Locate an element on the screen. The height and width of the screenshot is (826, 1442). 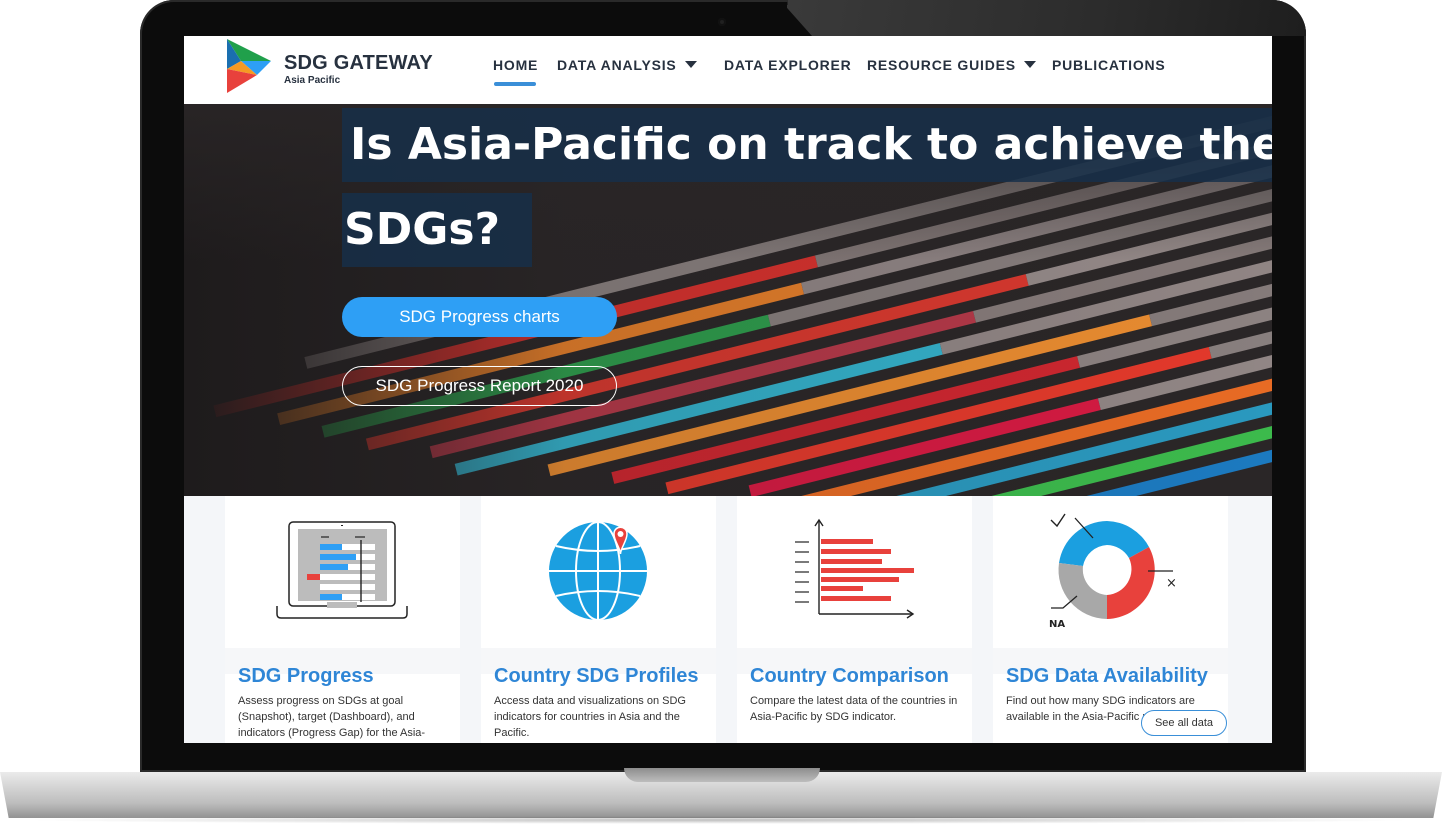
see-all-data-button: See all data is located at coordinates (1184, 723).